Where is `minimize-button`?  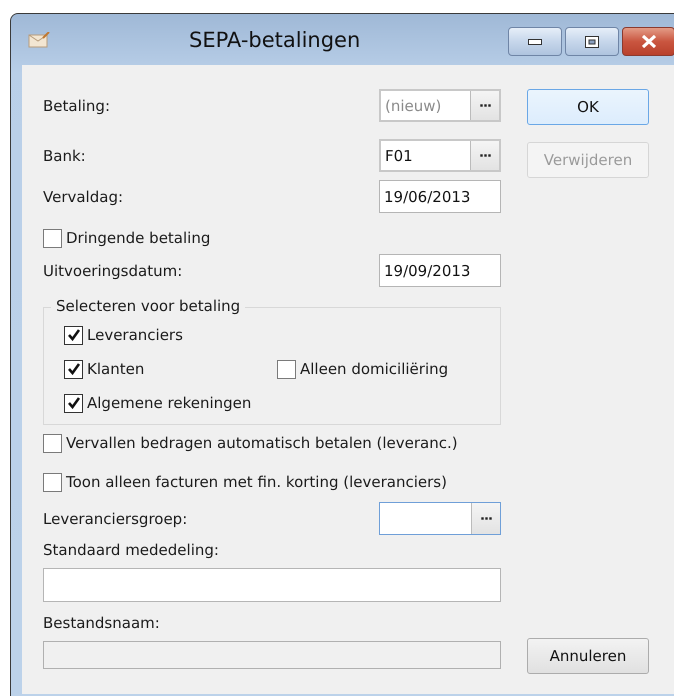 minimize-button is located at coordinates (535, 41).